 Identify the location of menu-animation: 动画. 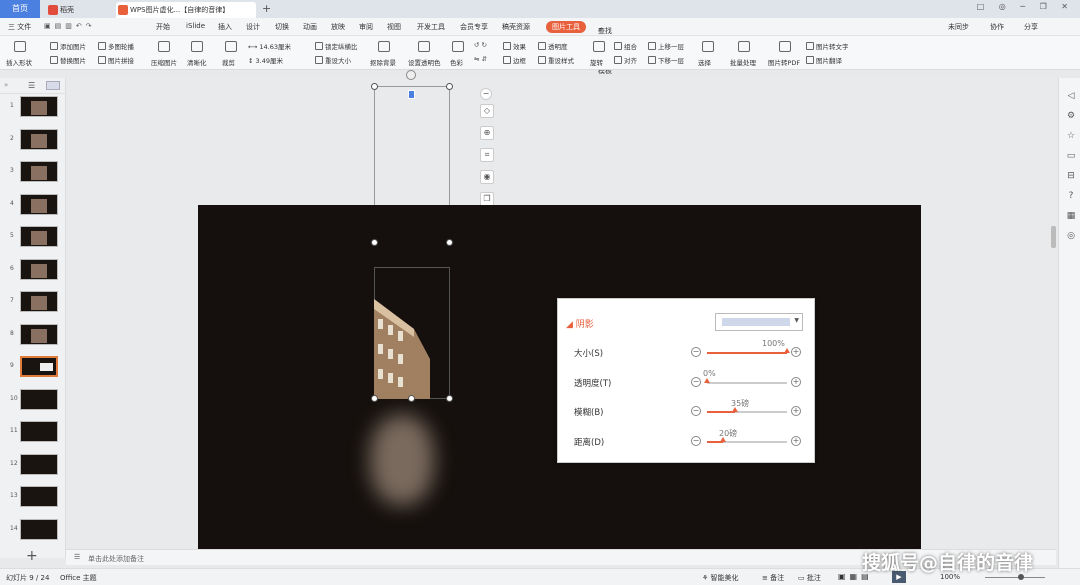
(310, 27).